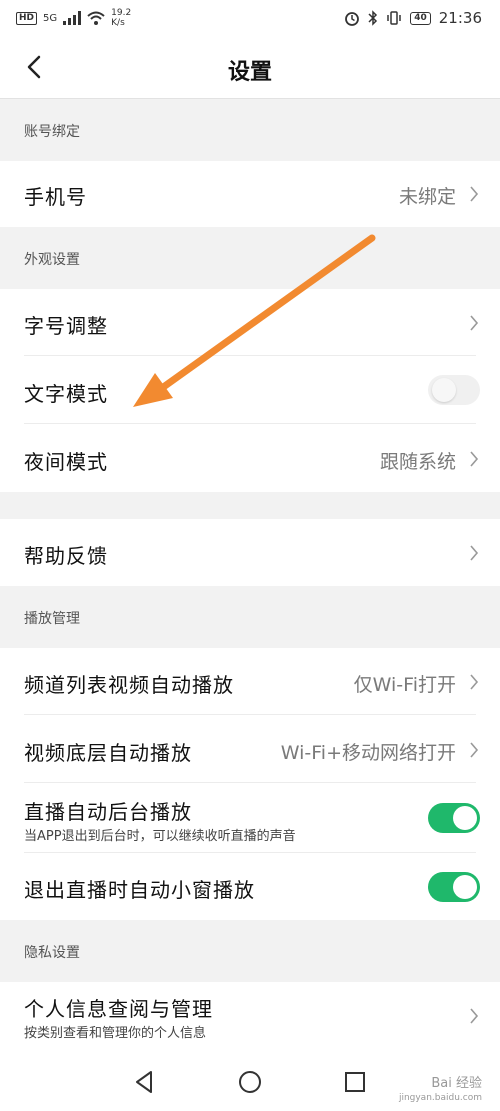 The width and height of the screenshot is (500, 1111). Describe the element at coordinates (352, 19) in the screenshot. I see `alarm-icon` at that location.